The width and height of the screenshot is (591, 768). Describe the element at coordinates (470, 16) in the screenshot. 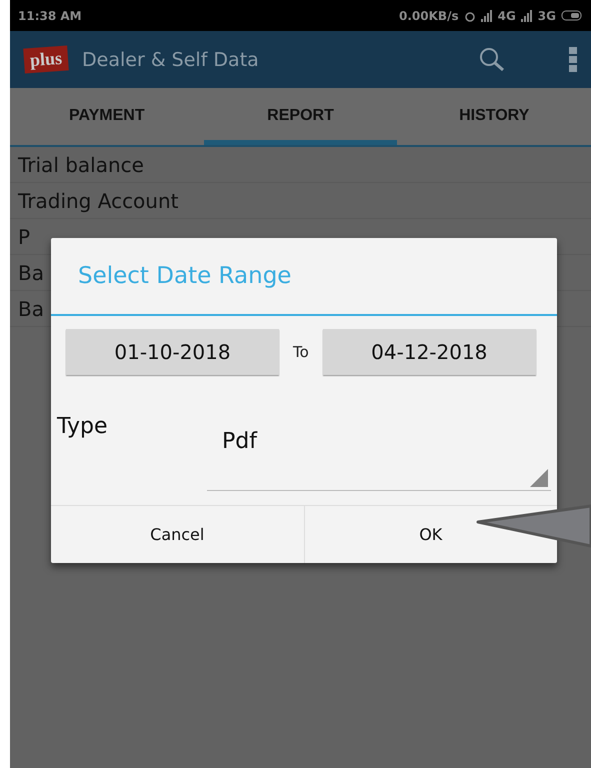

I see `alarm-icon` at that location.